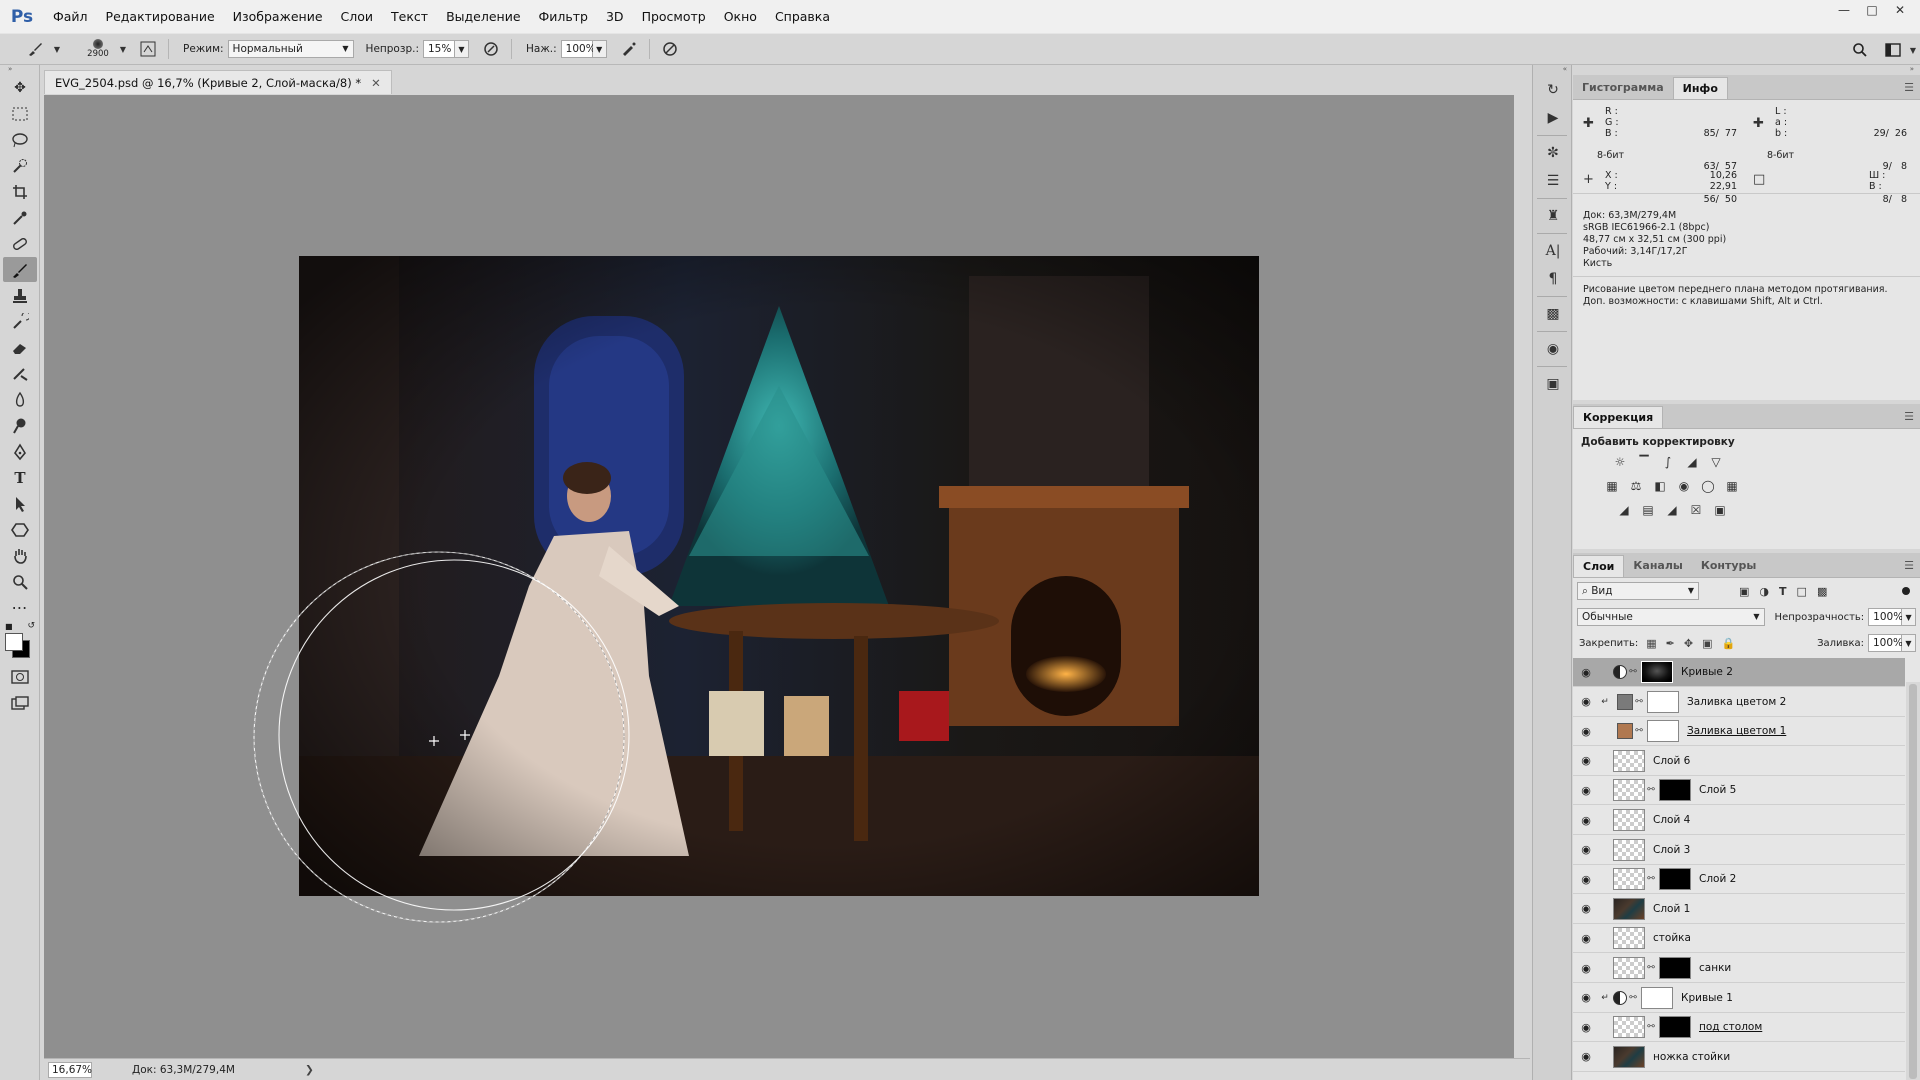 Image resolution: width=1920 pixels, height=1080 pixels. Describe the element at coordinates (1707, 643) in the screenshot. I see `lock-artboard-icon: ▣` at that location.